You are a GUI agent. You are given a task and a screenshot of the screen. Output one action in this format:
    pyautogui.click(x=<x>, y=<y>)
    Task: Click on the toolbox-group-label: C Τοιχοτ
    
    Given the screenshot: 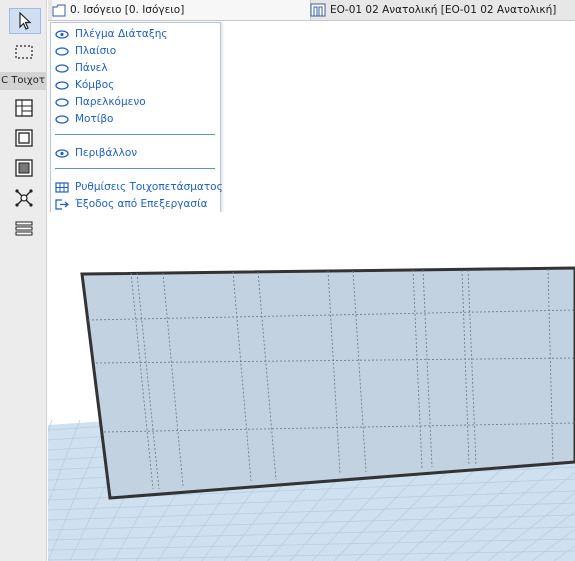 What is the action you would take?
    pyautogui.click(x=23, y=81)
    